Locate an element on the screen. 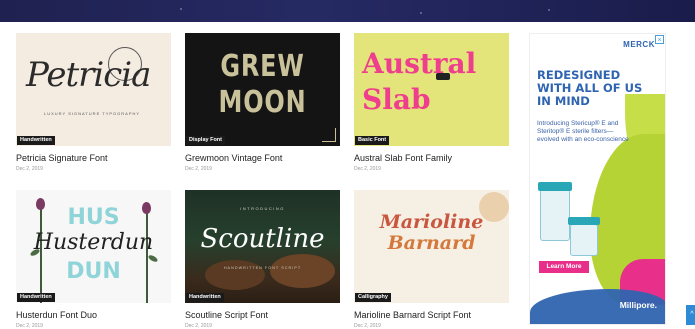  ad-headline: REDESIGNED WITH ALL OF US IN MIND is located at coordinates (597, 88).